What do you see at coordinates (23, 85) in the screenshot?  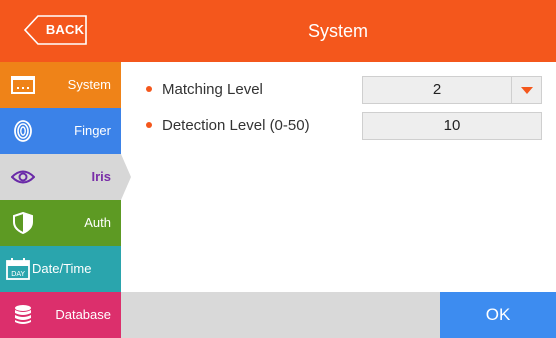 I see `keyboard-icon` at bounding box center [23, 85].